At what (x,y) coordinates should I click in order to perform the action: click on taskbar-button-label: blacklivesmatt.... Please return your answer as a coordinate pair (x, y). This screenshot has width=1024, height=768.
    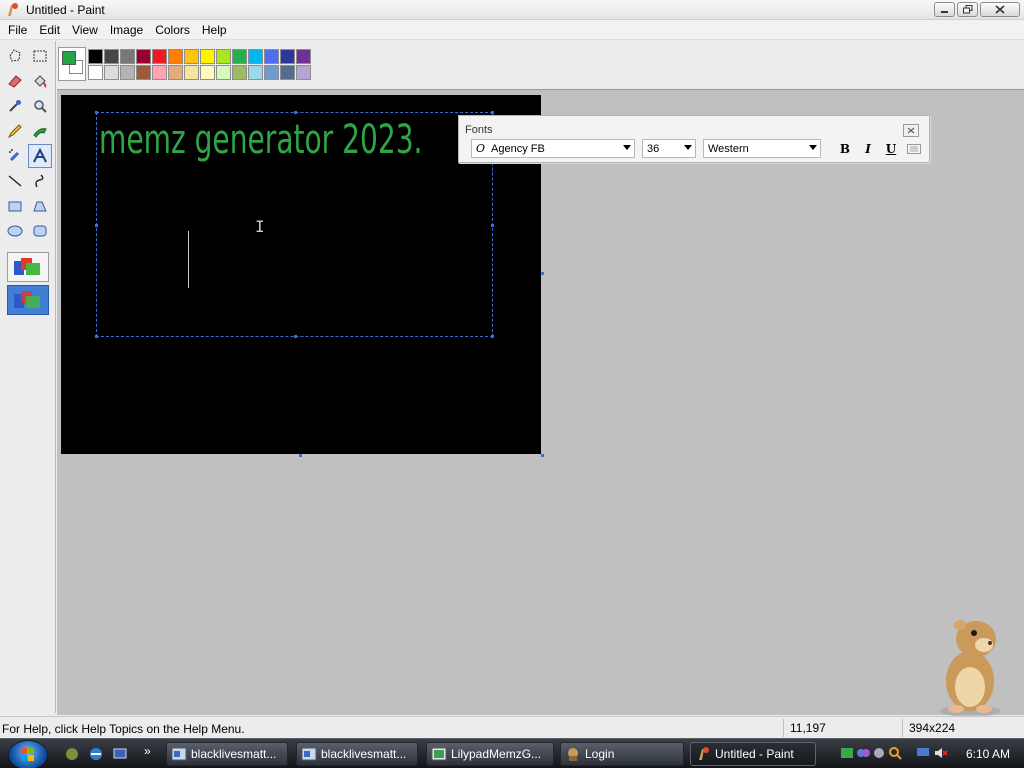
    Looking at the image, I should click on (234, 754).